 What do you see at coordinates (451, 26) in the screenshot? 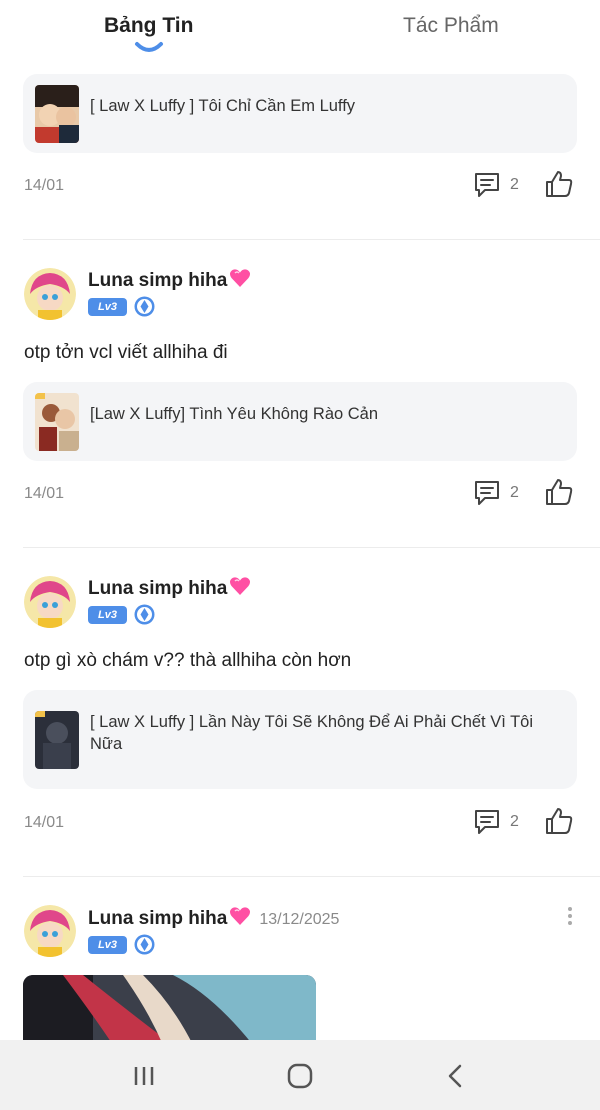
I see `tab-works: Tác Phẩm` at bounding box center [451, 26].